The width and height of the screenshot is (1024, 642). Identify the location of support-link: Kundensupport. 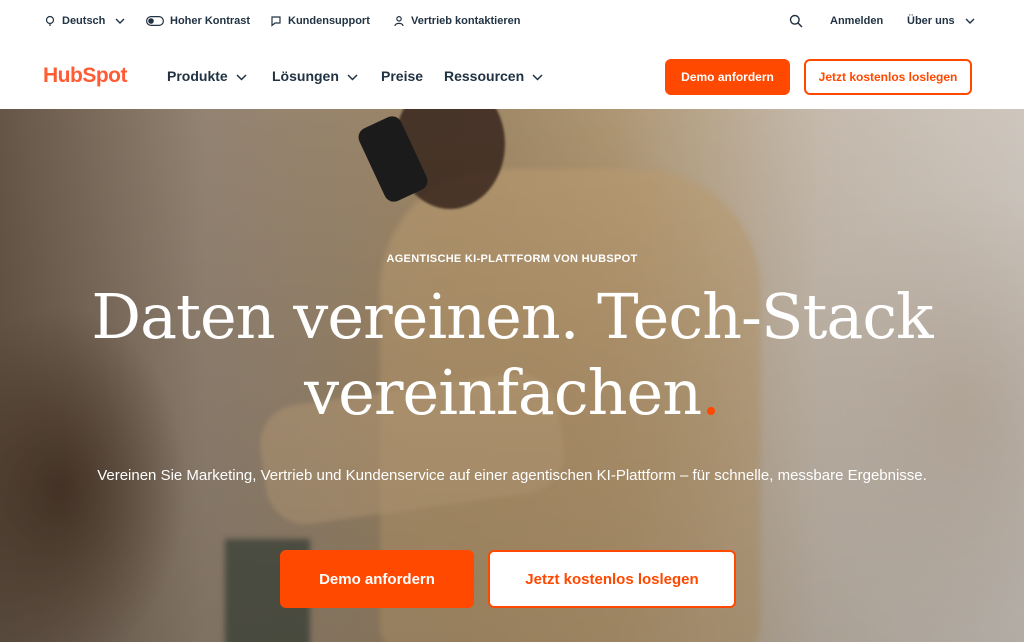
(320, 21).